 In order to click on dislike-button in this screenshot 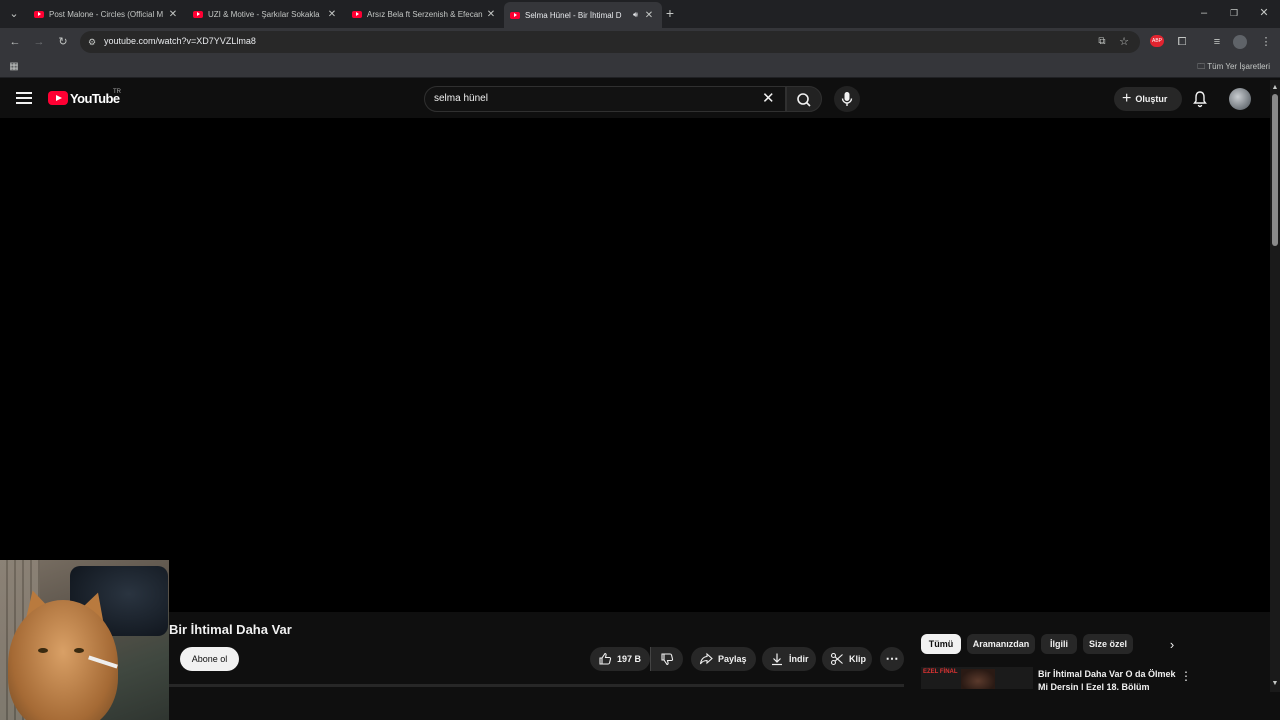, I will do `click(666, 659)`.